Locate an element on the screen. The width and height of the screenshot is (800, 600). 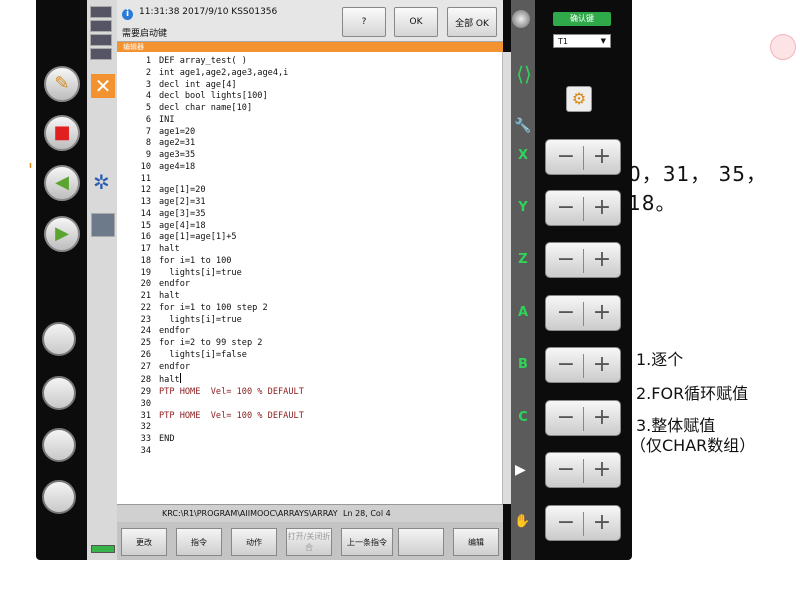
code-line: 3 decl int age[4] is located at coordinates (214, 86).